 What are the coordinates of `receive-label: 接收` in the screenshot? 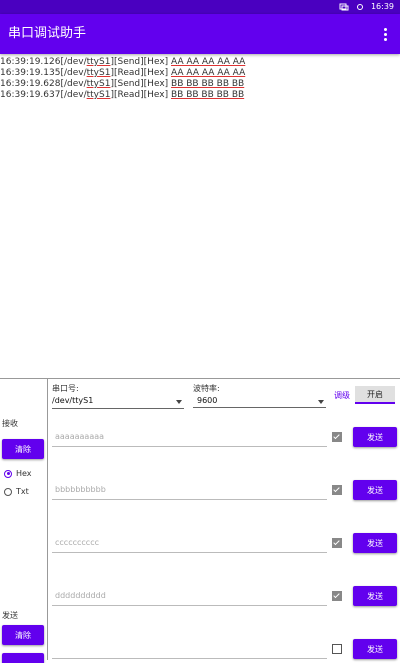 It's located at (10, 423).